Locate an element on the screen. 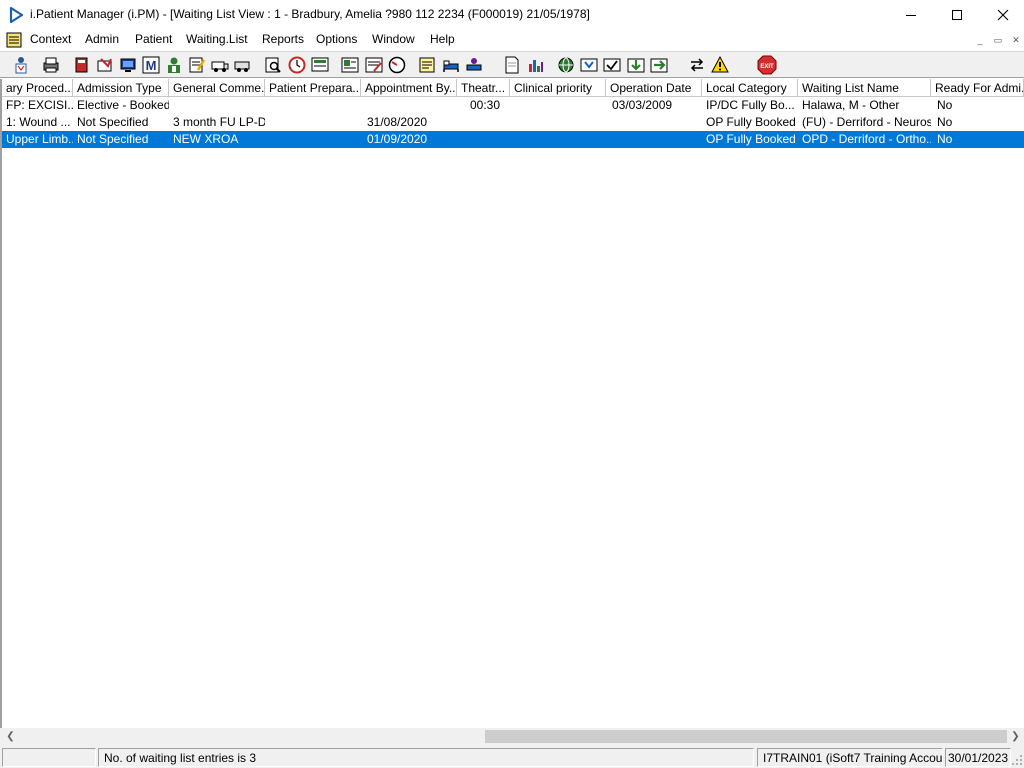 The height and width of the screenshot is (768, 1024). cell-appointment-by: 01/09/2020 is located at coordinates (397, 139).